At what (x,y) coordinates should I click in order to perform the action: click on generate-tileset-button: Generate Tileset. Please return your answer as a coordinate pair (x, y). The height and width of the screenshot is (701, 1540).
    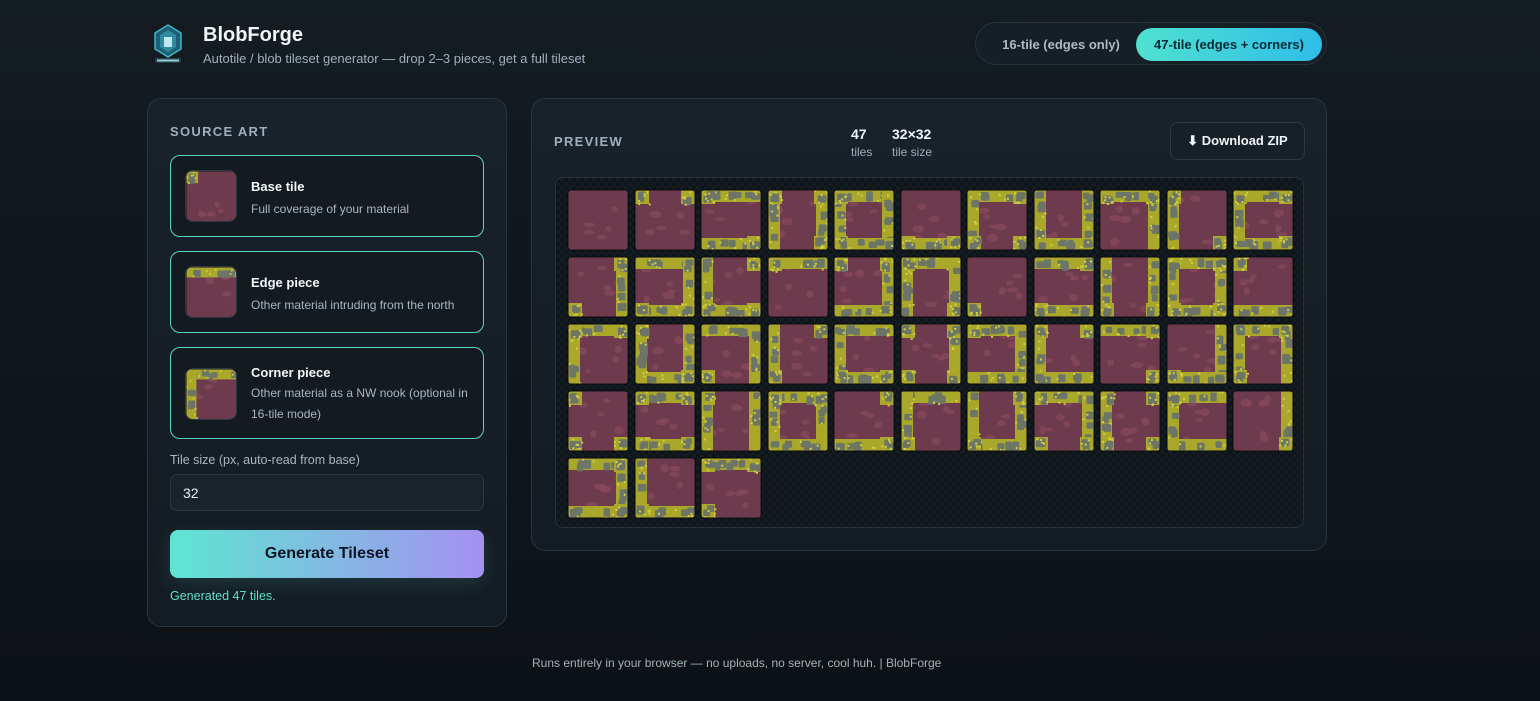
    Looking at the image, I should click on (327, 554).